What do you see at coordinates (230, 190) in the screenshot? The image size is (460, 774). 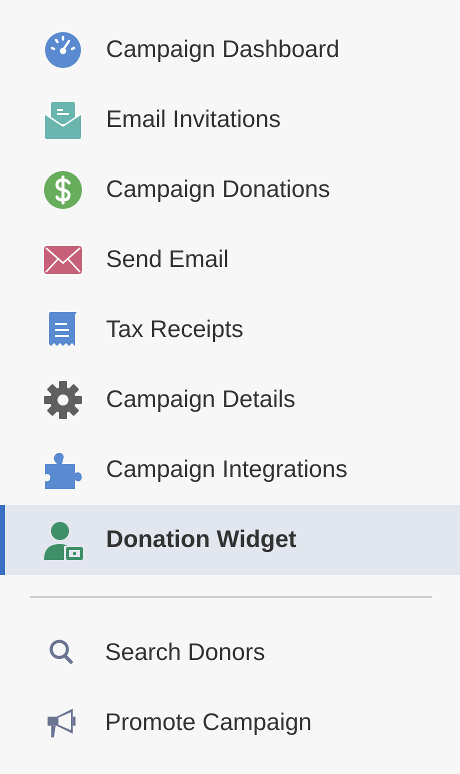 I see `menu-item: Campaign Donations` at bounding box center [230, 190].